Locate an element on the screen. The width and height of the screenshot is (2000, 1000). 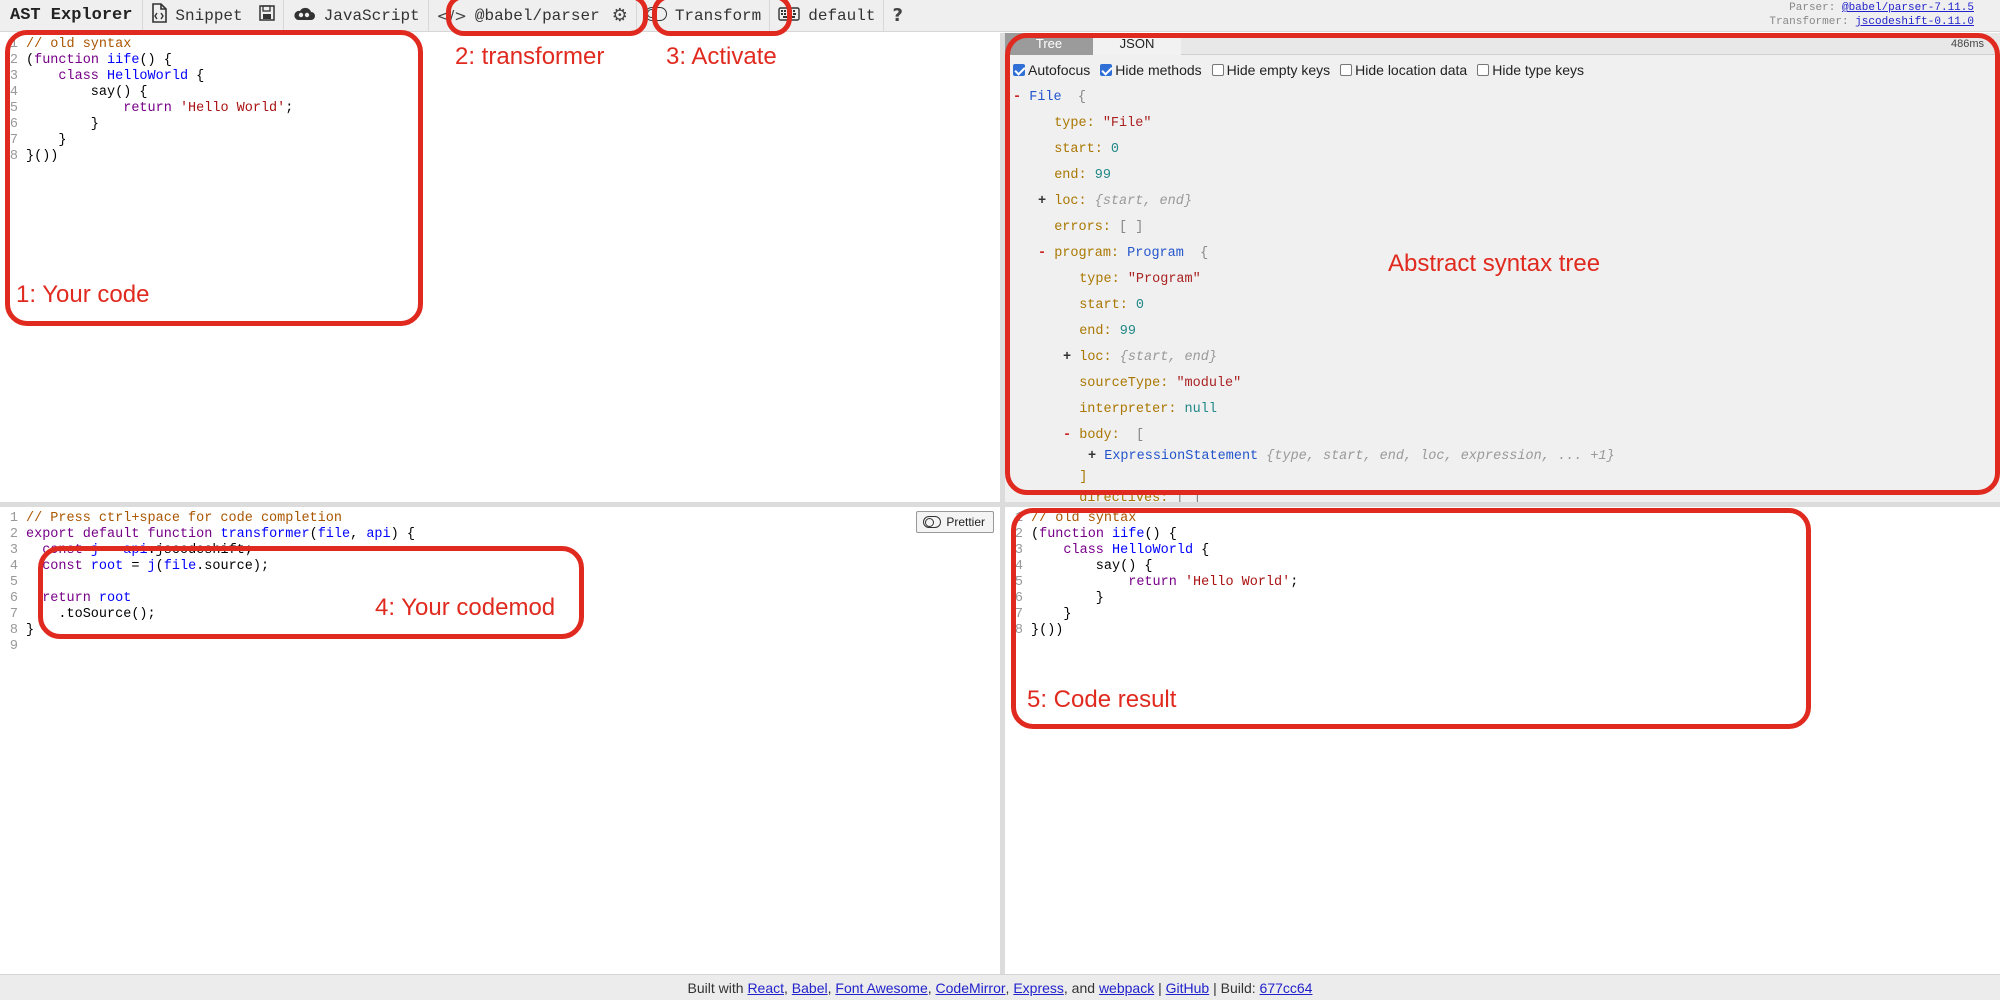
annotation-activate: 3: Activate is located at coordinates (721, 56).